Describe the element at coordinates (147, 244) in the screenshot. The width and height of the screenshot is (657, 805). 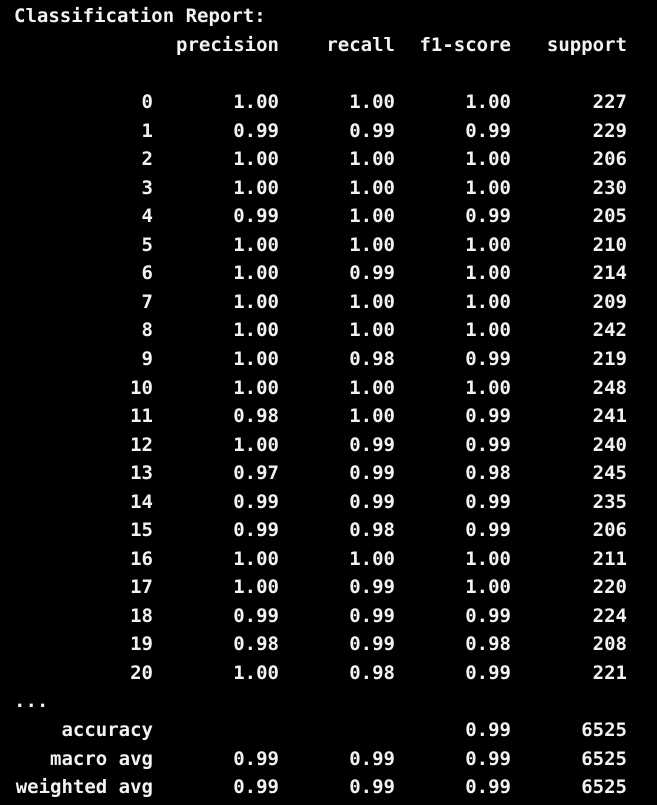
I see `row-label: 5` at that location.